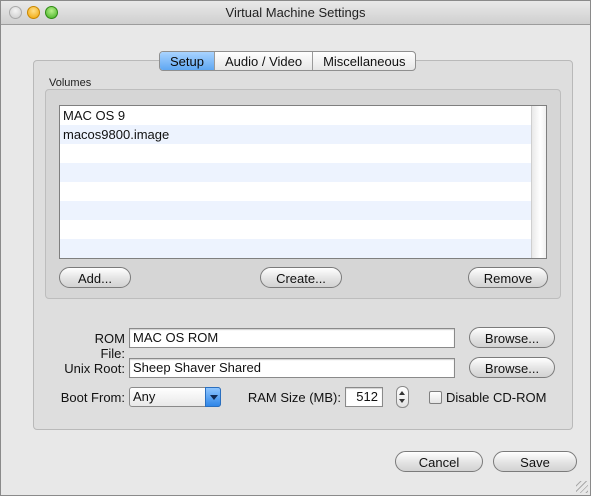 This screenshot has height=496, width=591. I want to click on ram-size-field: 512, so click(364, 397).